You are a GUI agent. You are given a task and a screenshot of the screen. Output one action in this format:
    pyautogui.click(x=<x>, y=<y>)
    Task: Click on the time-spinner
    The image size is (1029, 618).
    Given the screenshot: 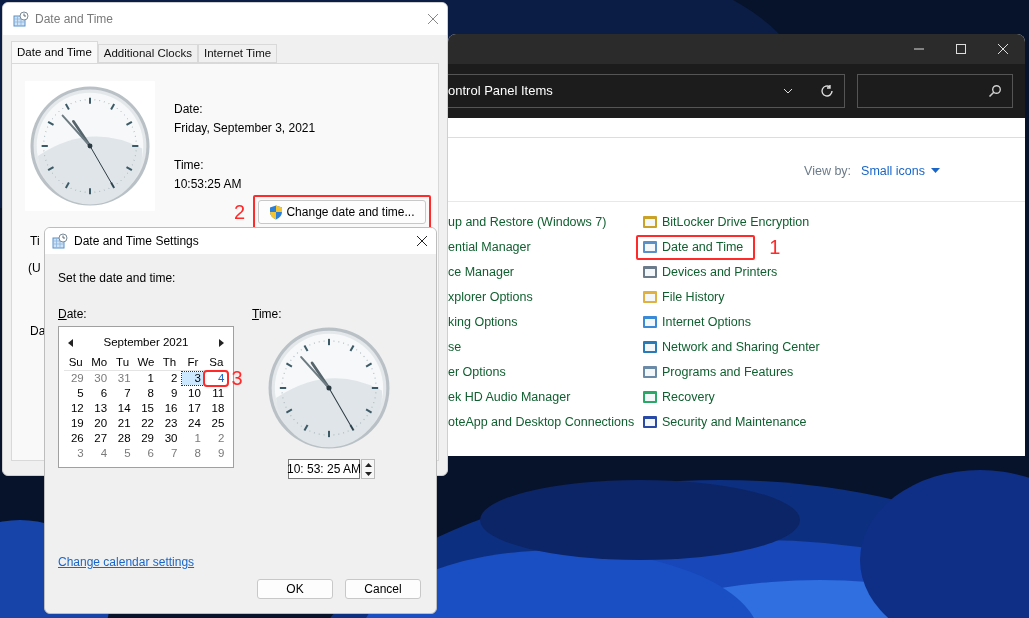 What is the action you would take?
    pyautogui.click(x=368, y=469)
    